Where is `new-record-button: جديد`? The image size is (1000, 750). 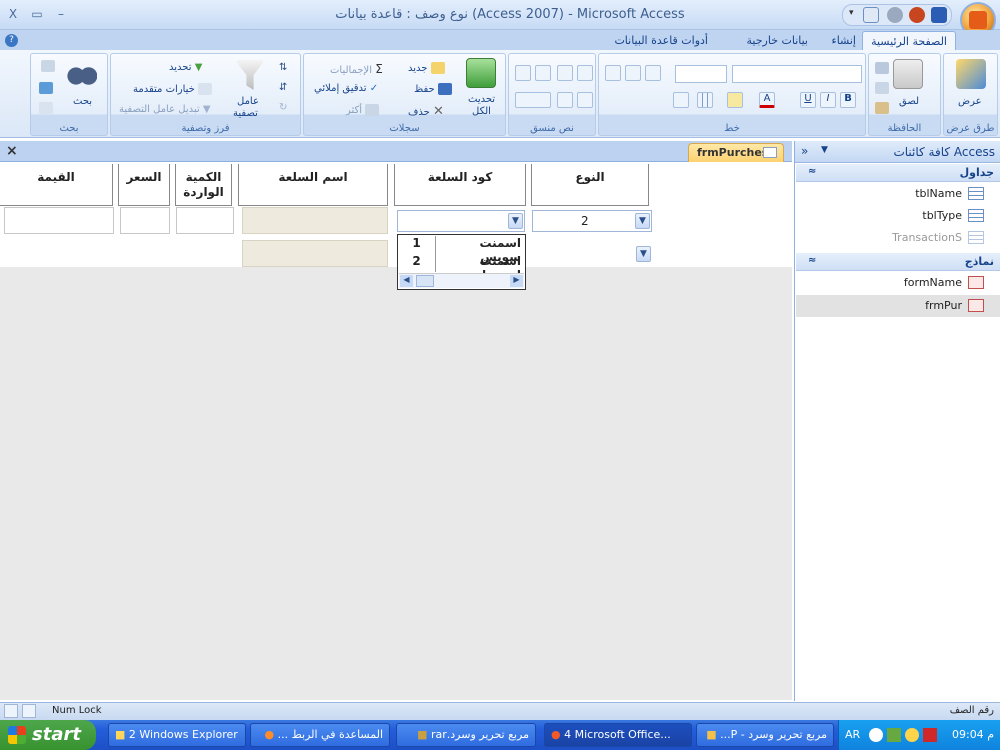
new-record-button: جديد is located at coordinates (426, 68).